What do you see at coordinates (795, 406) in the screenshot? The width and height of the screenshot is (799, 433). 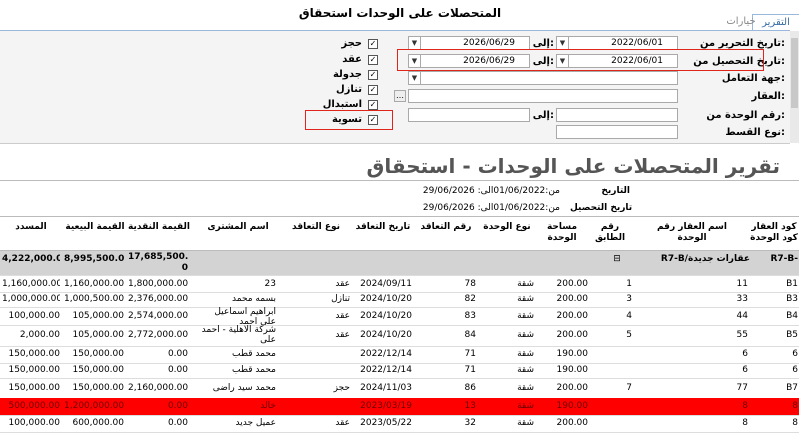 I see `cell-unit-code: 8` at bounding box center [795, 406].